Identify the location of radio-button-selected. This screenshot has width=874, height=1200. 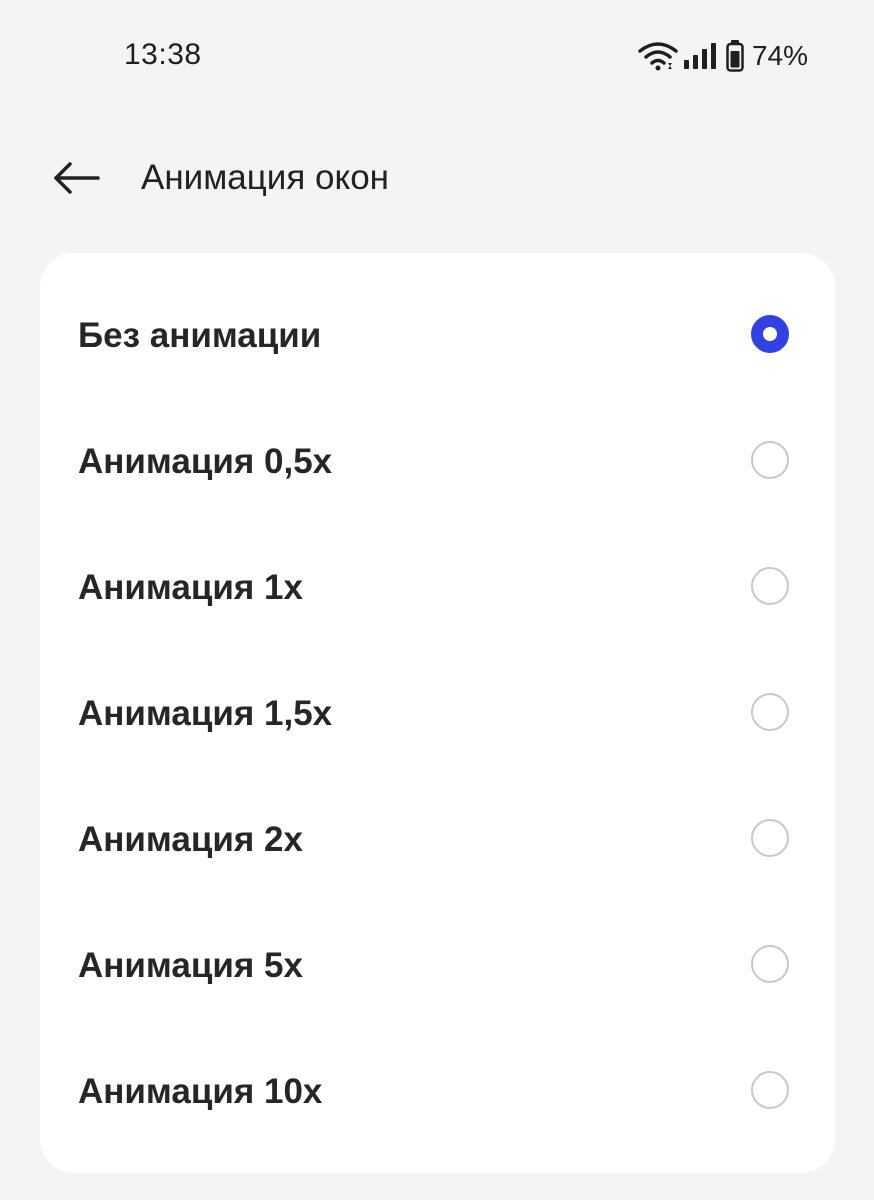
(770, 334).